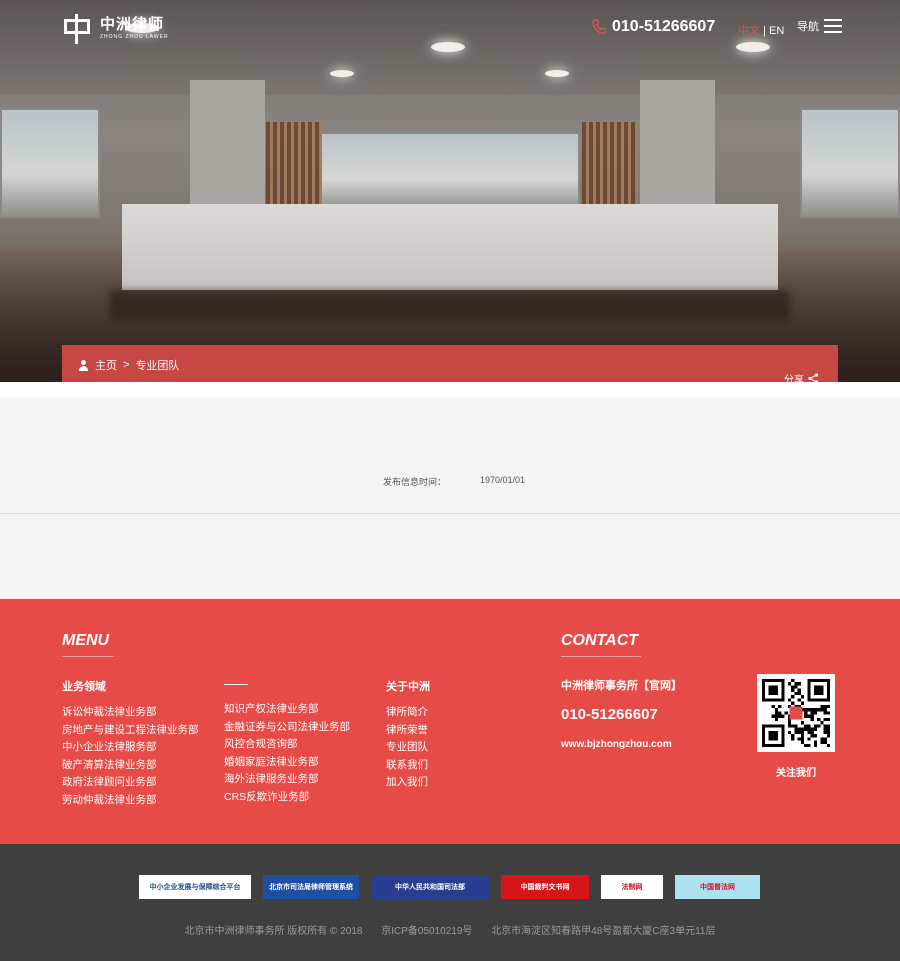 This screenshot has width=900, height=961. Describe the element at coordinates (794, 378) in the screenshot. I see `share-label: 分享` at that location.